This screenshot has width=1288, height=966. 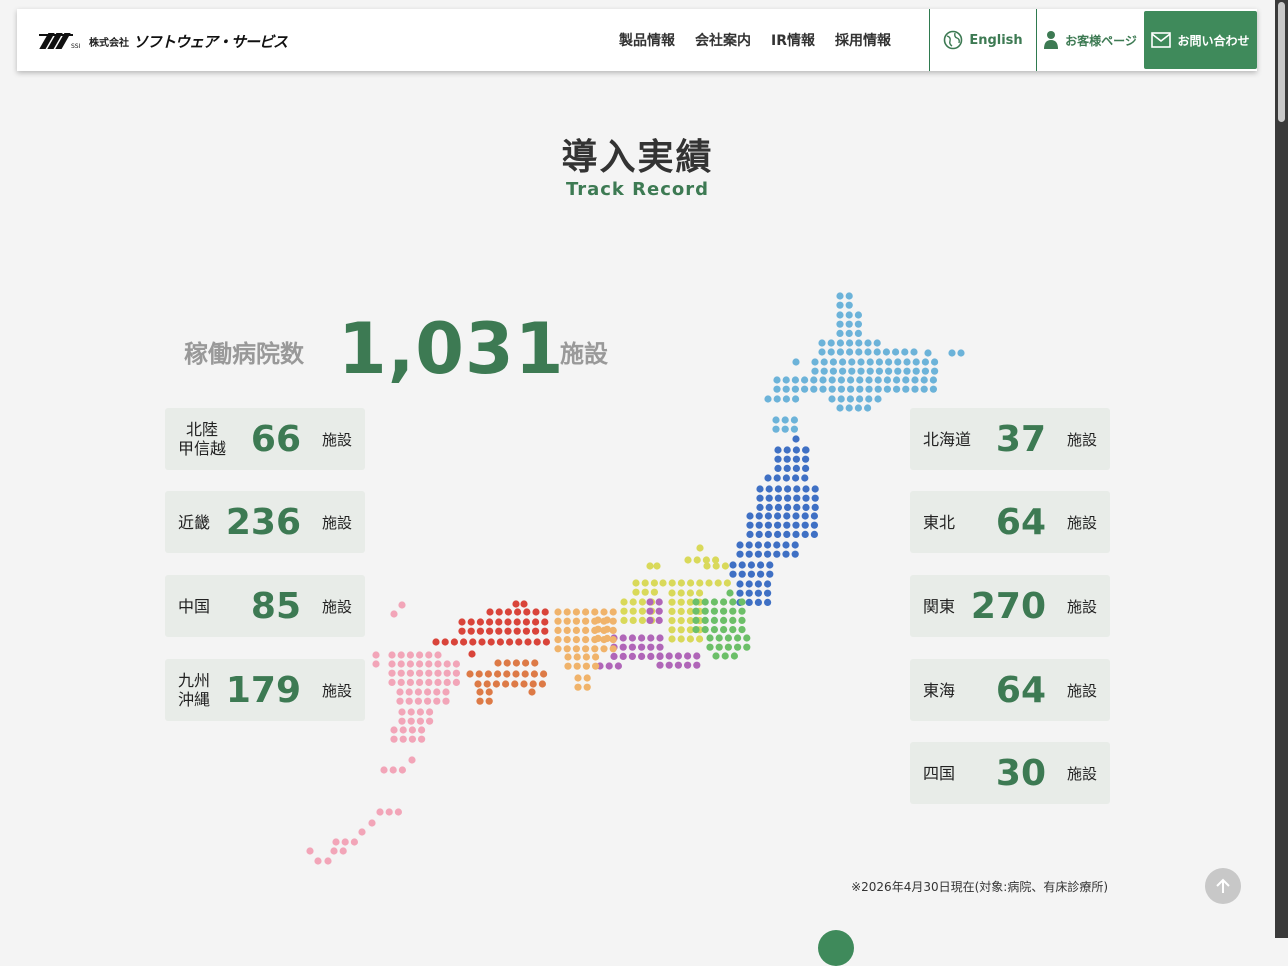 I want to click on english-label: English, so click(x=996, y=40).